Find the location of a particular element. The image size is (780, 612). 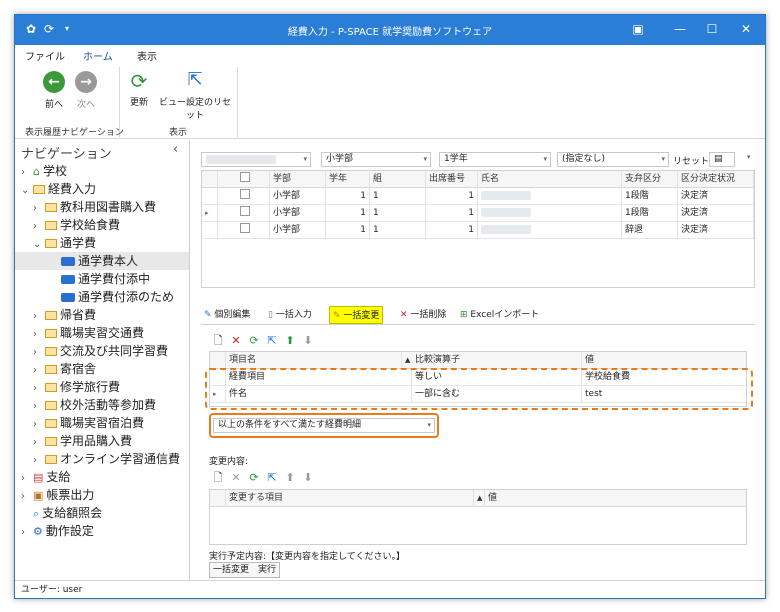

condition-highlight is located at coordinates (479, 389).